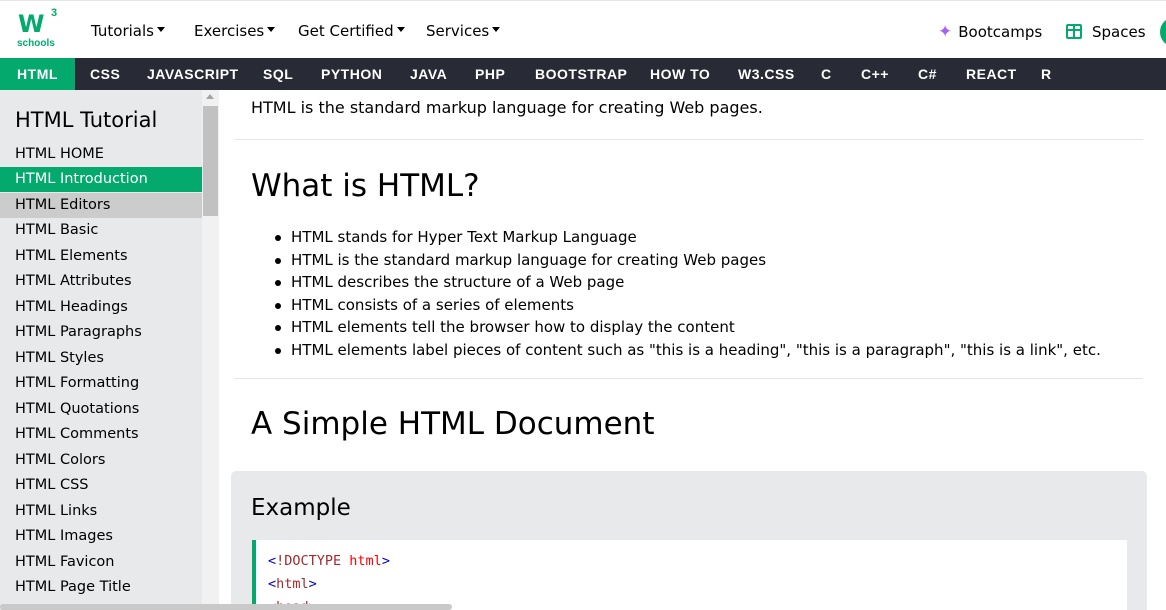  I want to click on sidebar-item: HTML Quotations, so click(101, 409).